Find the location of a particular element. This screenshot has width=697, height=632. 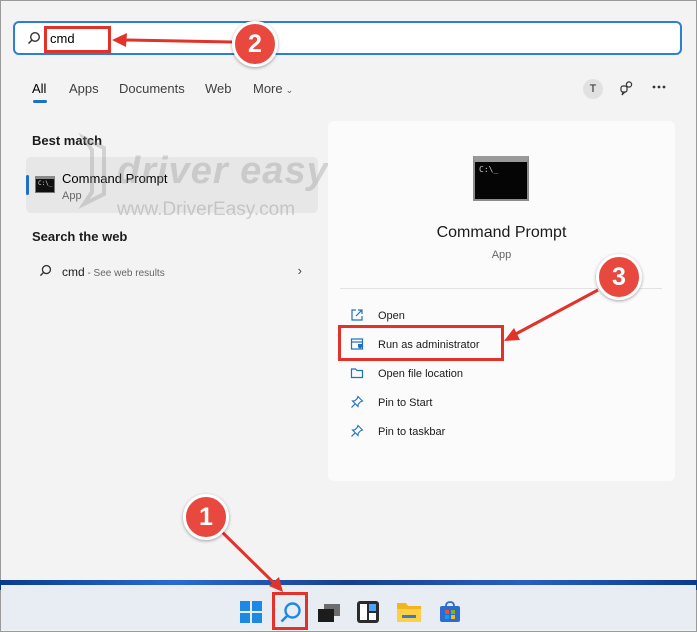

callout-2: 2 is located at coordinates (255, 44).